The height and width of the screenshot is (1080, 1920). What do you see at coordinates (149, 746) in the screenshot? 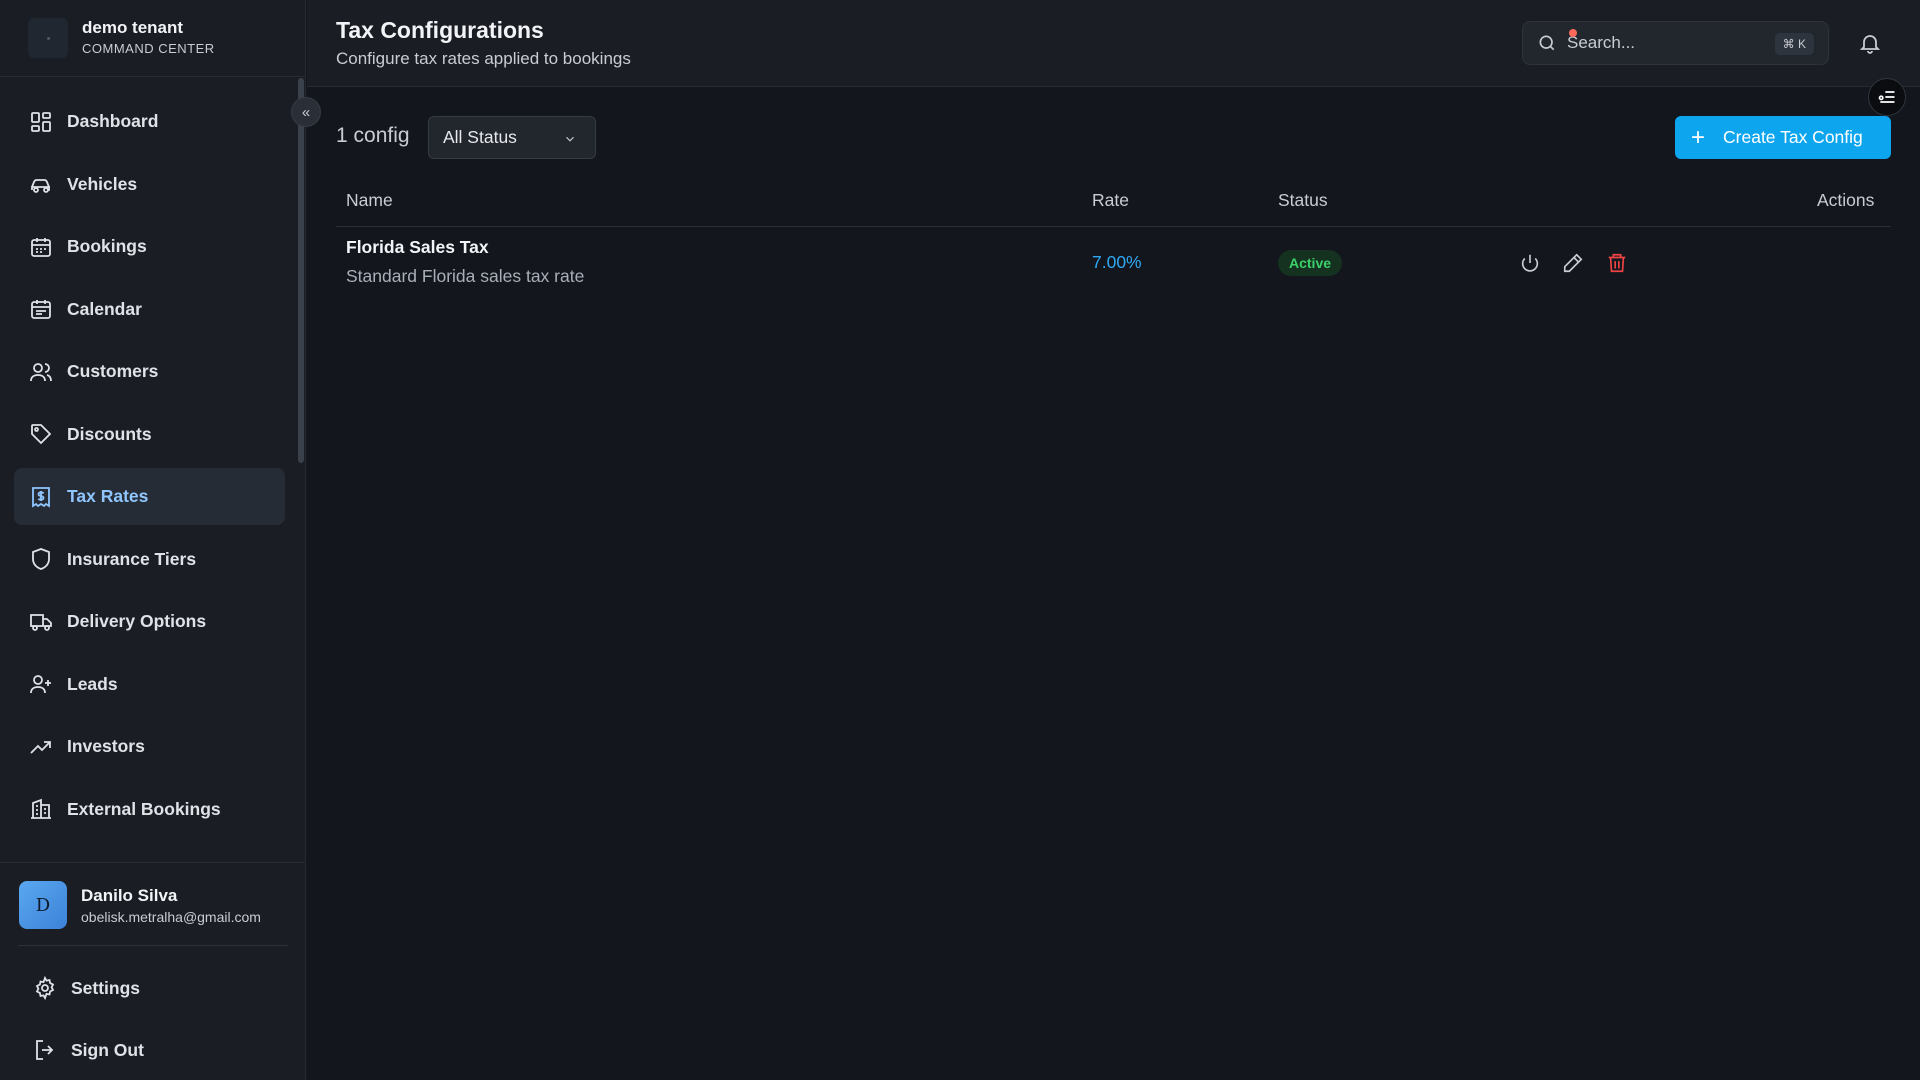
I see `sidebar-item-investors: Investors` at bounding box center [149, 746].